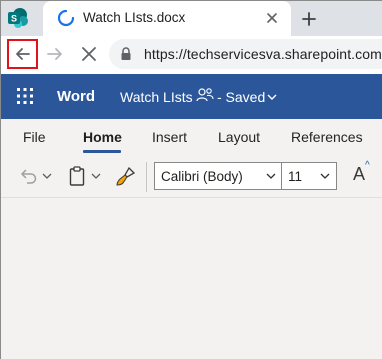 This screenshot has width=382, height=359. Describe the element at coordinates (14, 19) in the screenshot. I see `svg-text: S` at that location.